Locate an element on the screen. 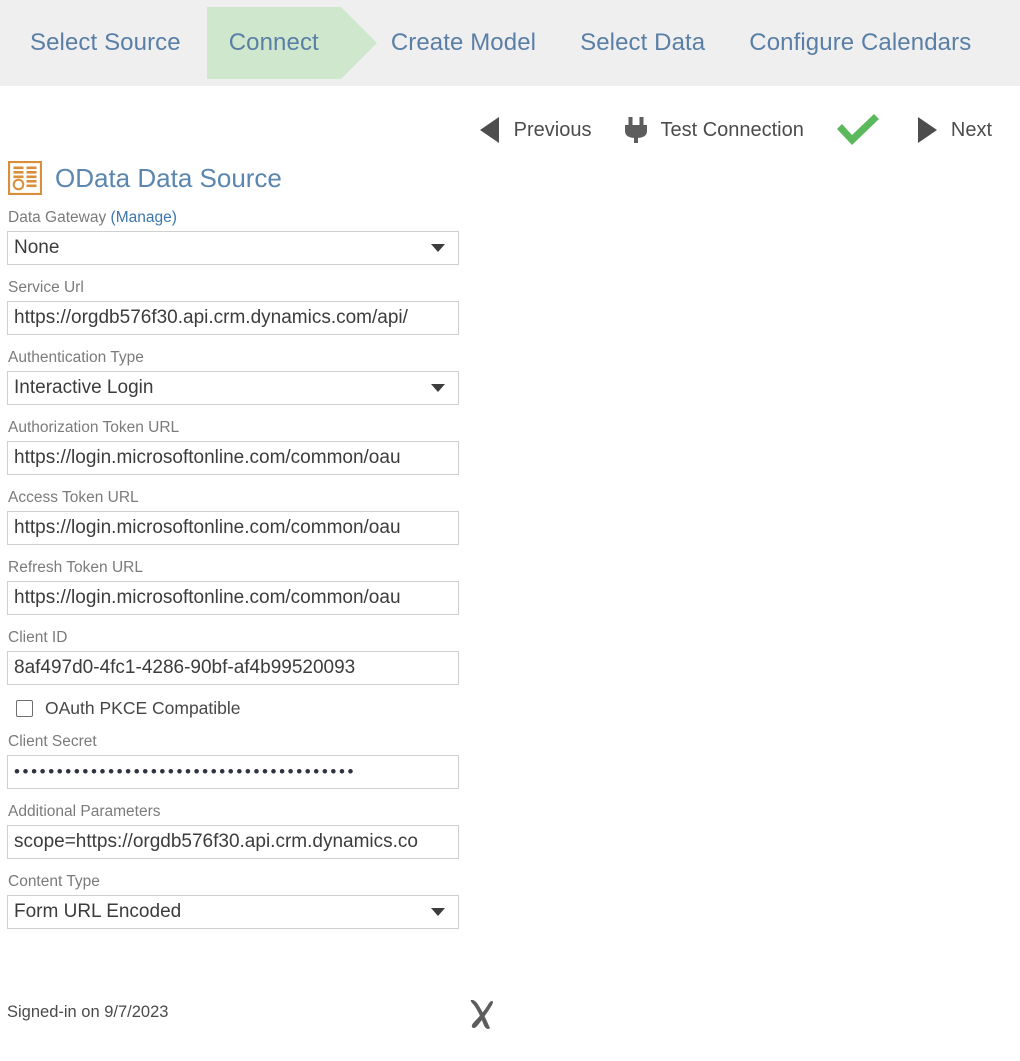  oauth-pkce-checkbox-row: OAuth PKCE Compatible is located at coordinates (237, 708).